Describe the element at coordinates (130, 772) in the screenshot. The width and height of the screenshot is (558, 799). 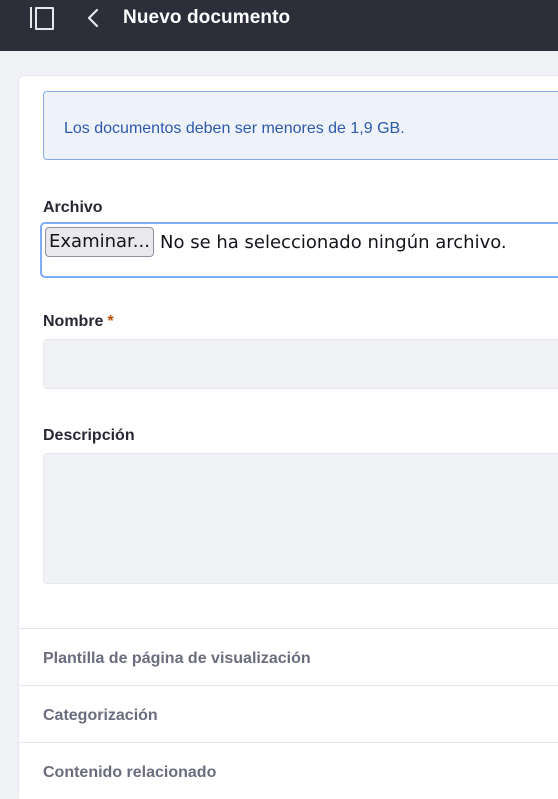
I see `panel-related-content-label: Contenido relacionado` at that location.